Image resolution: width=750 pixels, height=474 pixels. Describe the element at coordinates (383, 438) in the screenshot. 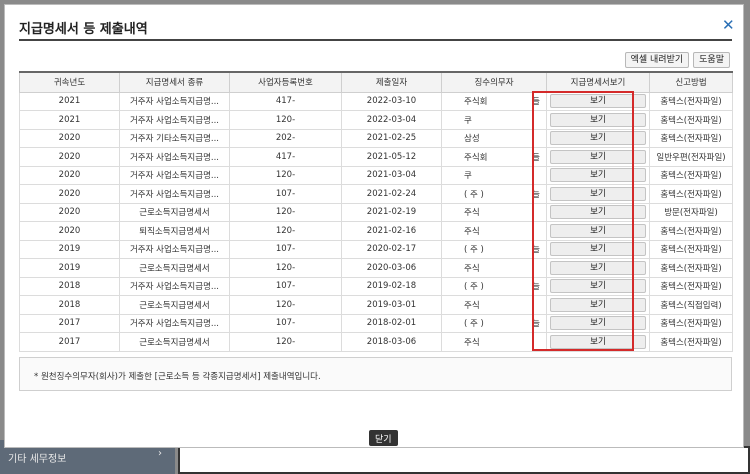

I see `close-button: 닫기` at that location.